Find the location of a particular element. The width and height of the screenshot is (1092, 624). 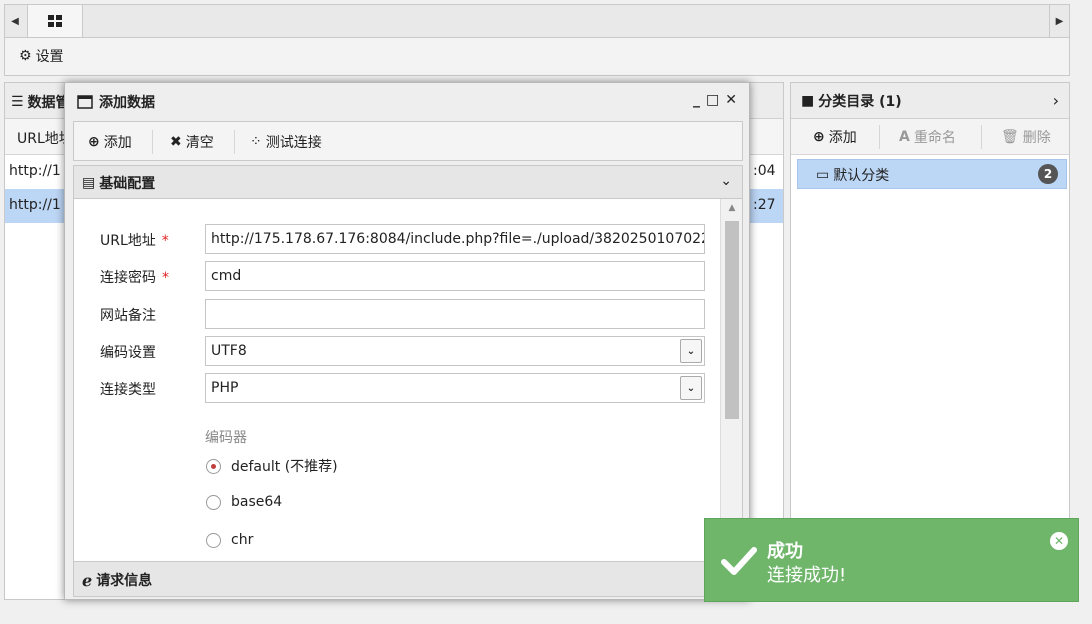

window-icon is located at coordinates (85, 102).